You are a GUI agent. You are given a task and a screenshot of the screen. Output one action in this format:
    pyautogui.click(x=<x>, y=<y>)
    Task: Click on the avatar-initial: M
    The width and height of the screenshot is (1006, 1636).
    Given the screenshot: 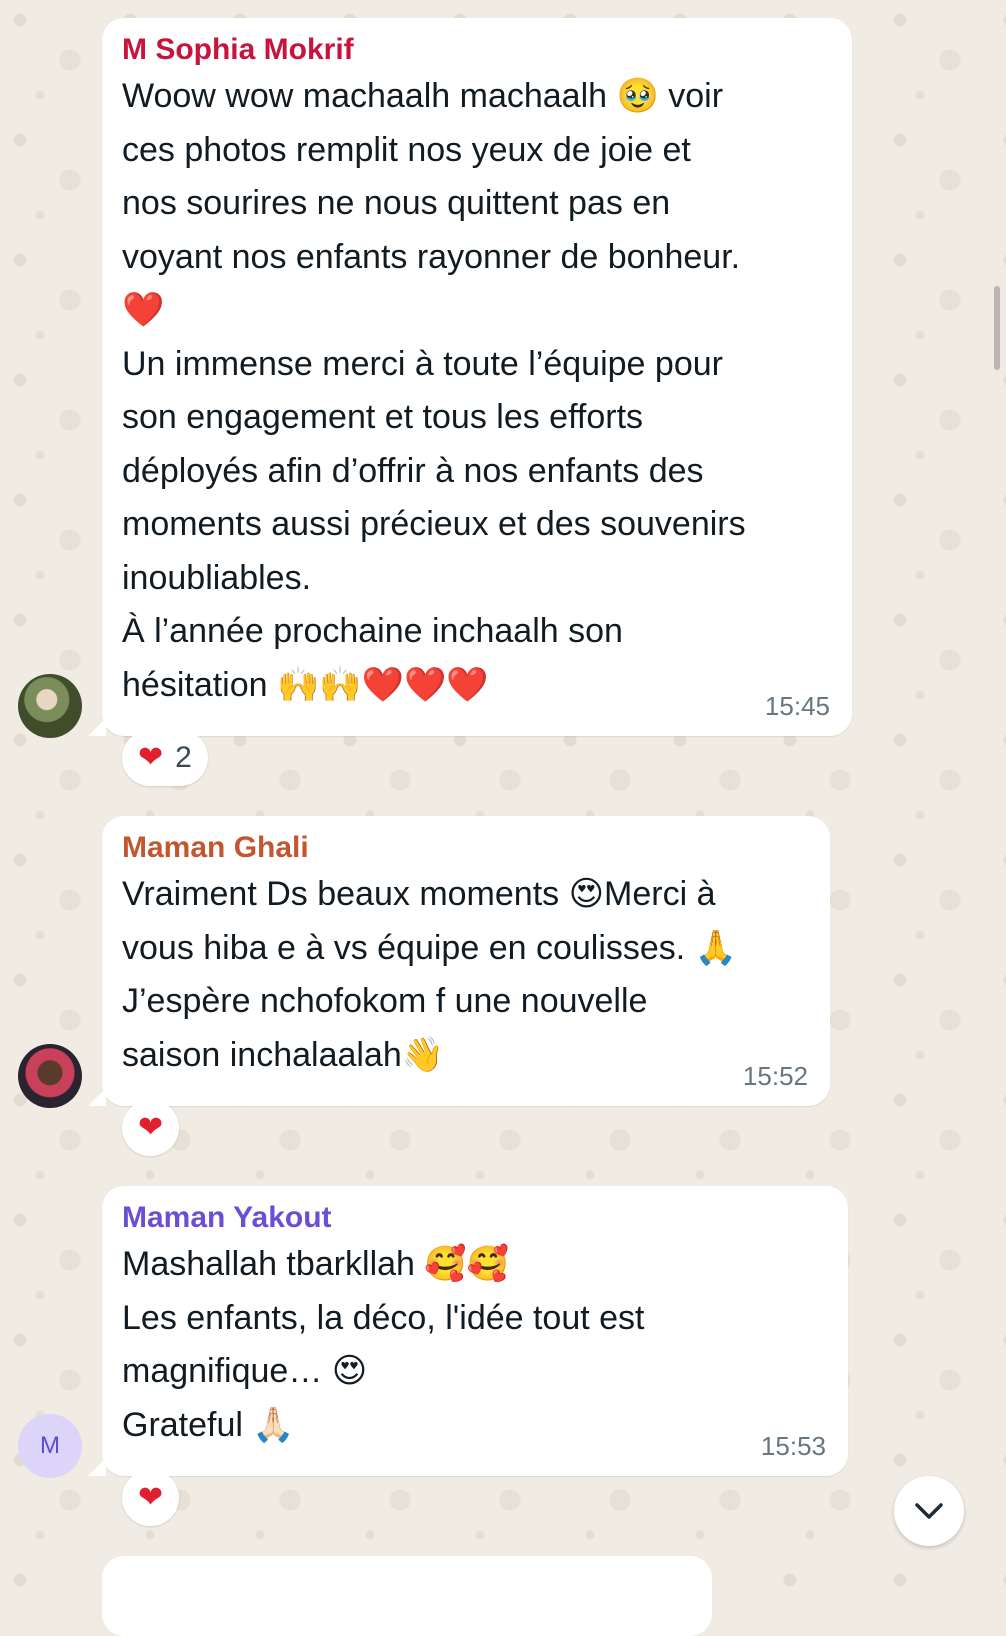 What is the action you would take?
    pyautogui.click(x=50, y=1445)
    